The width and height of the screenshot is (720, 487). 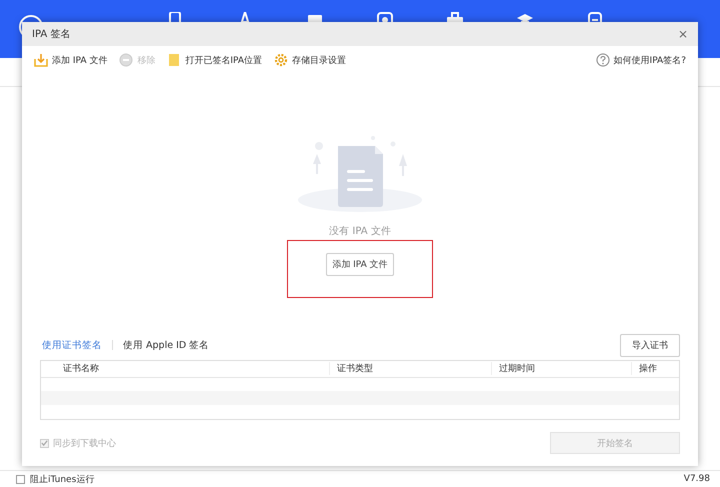 What do you see at coordinates (525, 17) in the screenshot?
I see `graduation-cap-icon` at bounding box center [525, 17].